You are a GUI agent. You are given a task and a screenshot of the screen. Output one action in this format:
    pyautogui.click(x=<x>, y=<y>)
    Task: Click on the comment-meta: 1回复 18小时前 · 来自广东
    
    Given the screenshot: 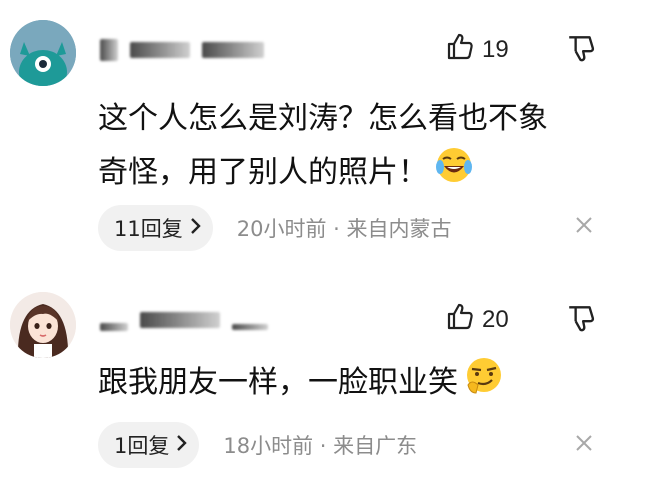 What is the action you would take?
    pyautogui.click(x=257, y=445)
    